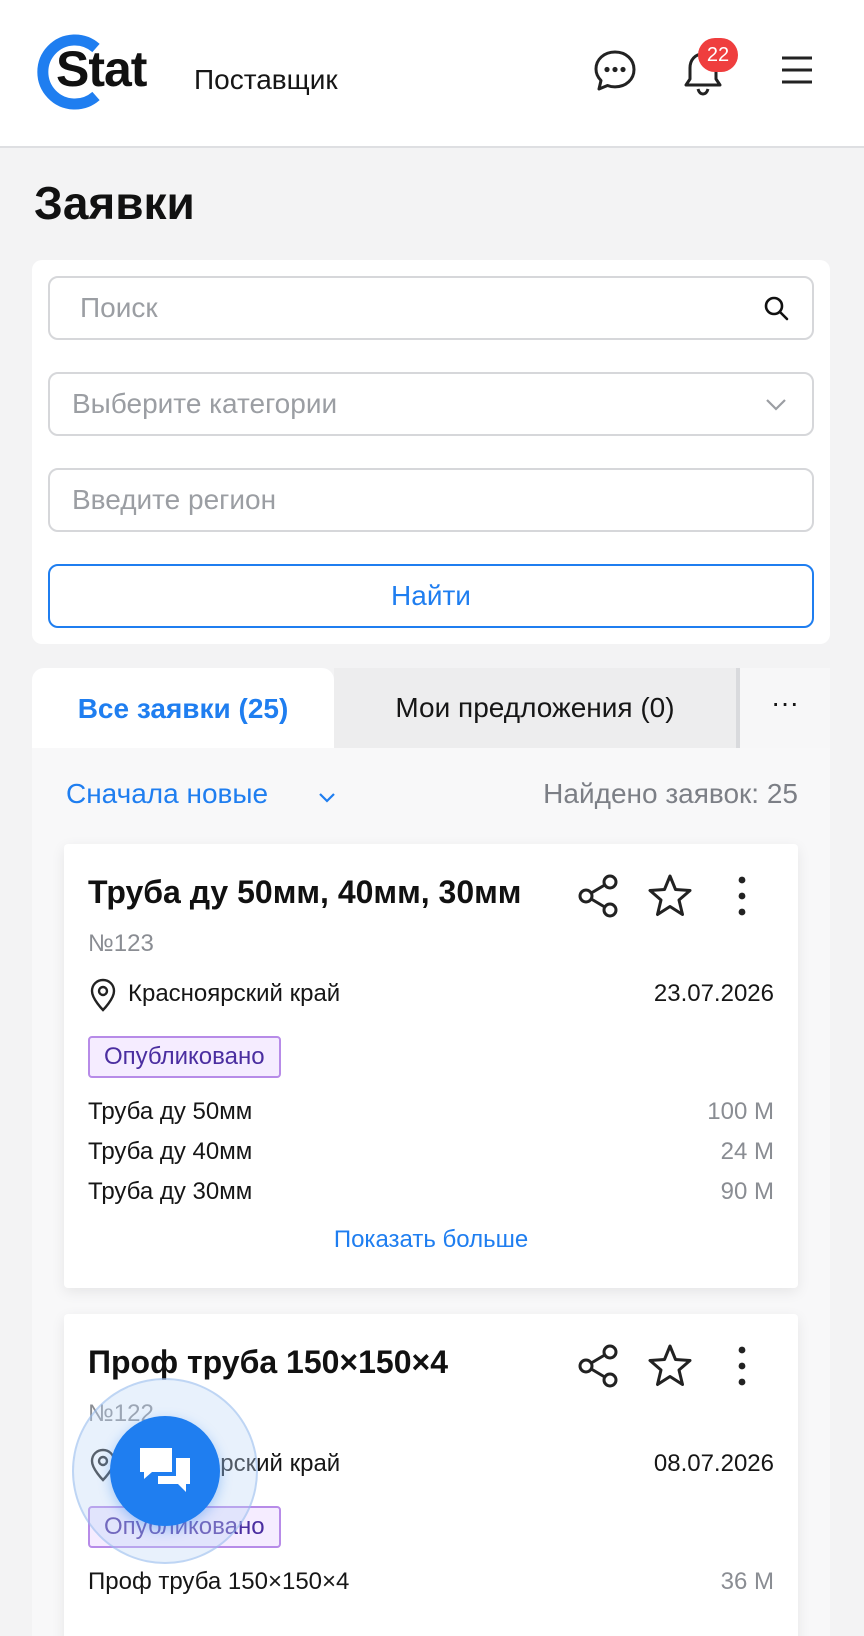  Describe the element at coordinates (431, 500) in the screenshot. I see `region-input: Введите регион` at that location.